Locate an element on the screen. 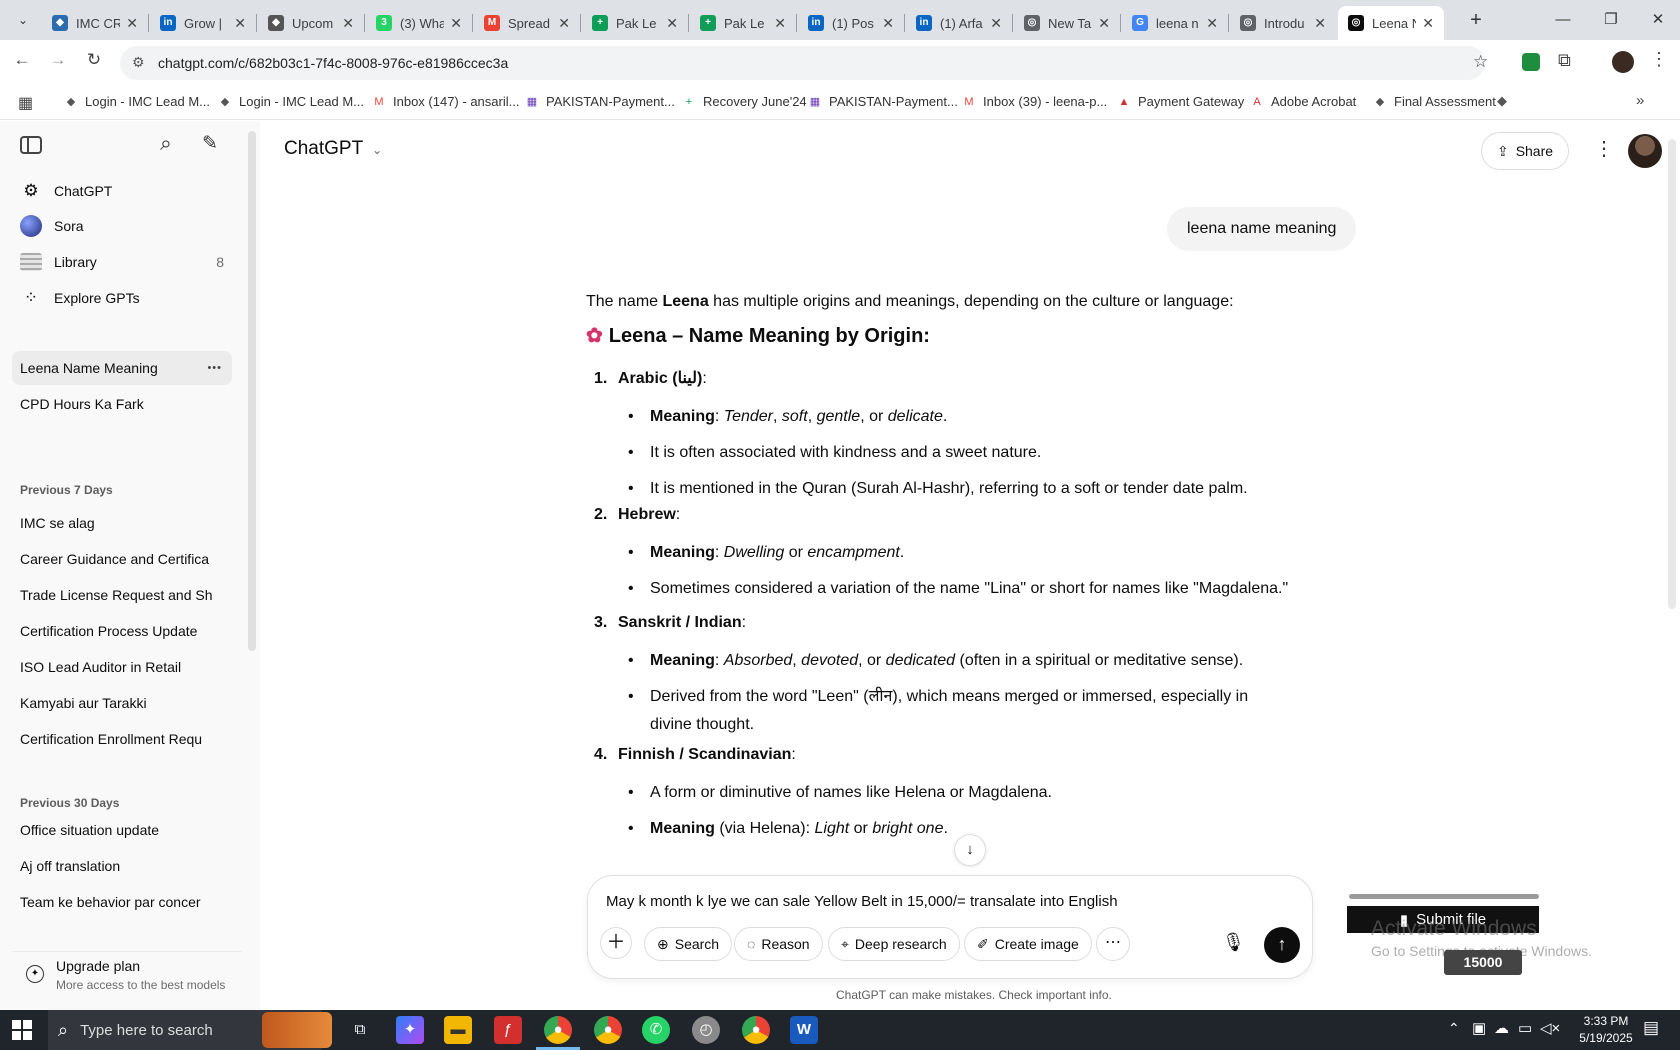  pdf-app-icon: ƒ is located at coordinates (508, 1030).